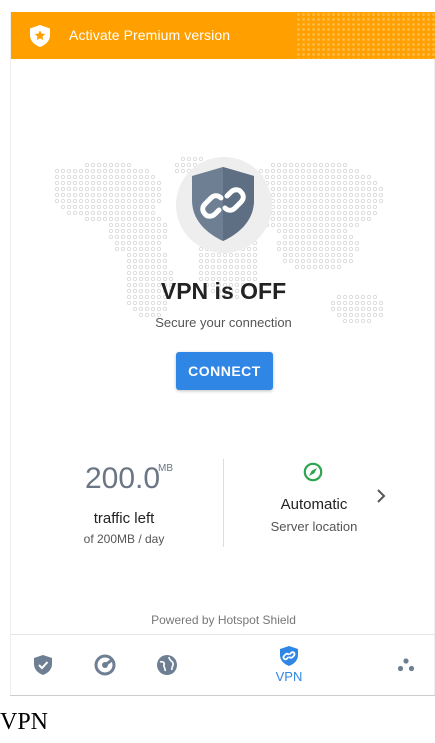  What do you see at coordinates (365, 35) in the screenshot?
I see `banner-dot-pattern` at bounding box center [365, 35].